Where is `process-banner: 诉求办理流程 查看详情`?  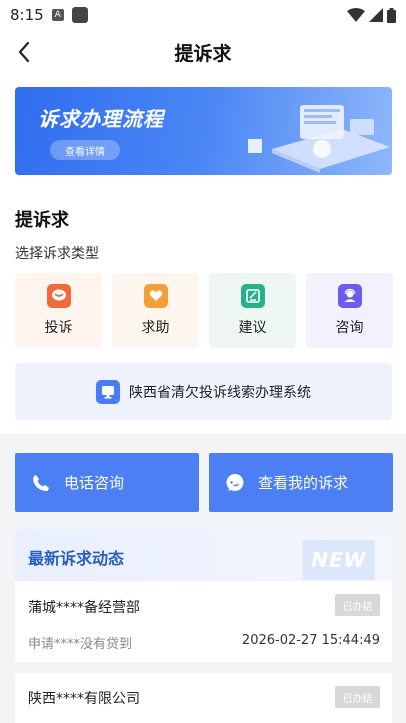
process-banner: 诉求办理流程 查看详情 is located at coordinates (203, 131).